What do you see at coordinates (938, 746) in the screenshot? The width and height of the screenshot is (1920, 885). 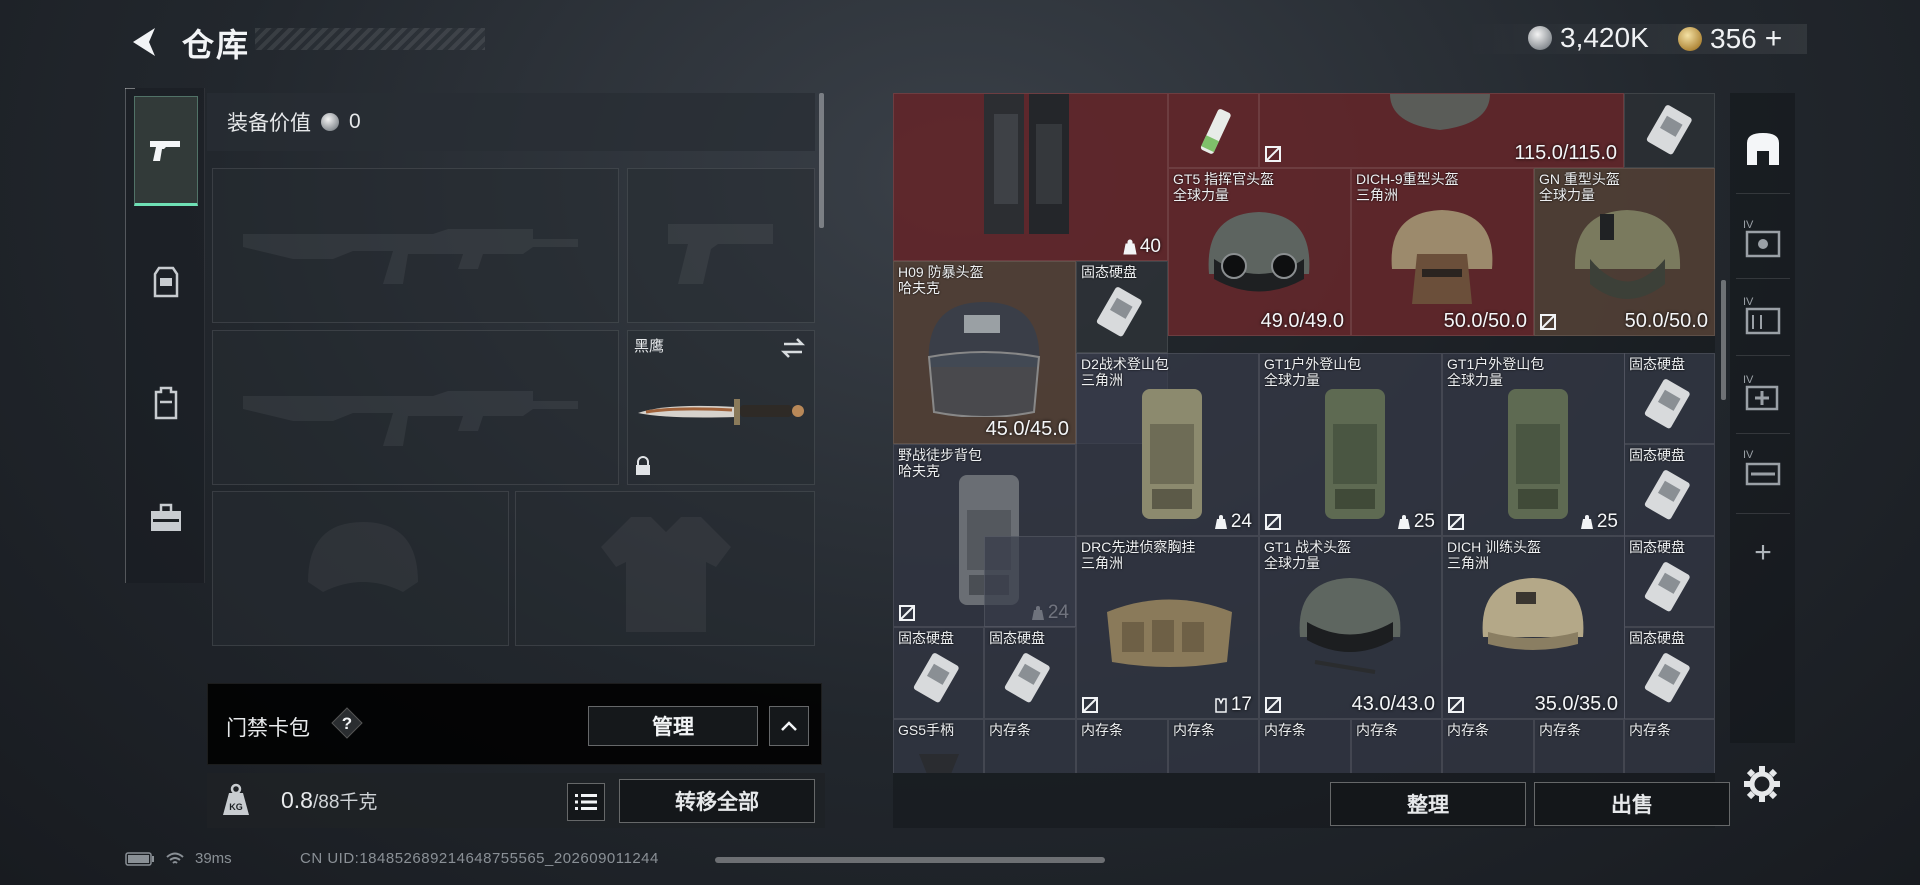 I see `inventory-item: GS5手柄` at bounding box center [938, 746].